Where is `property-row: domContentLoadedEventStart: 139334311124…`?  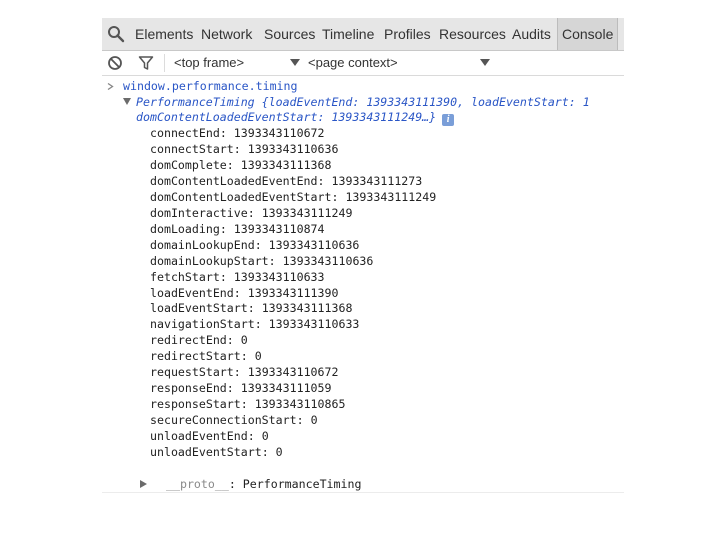
property-row: domContentLoadedEventStart: 139334311124… is located at coordinates (293, 197).